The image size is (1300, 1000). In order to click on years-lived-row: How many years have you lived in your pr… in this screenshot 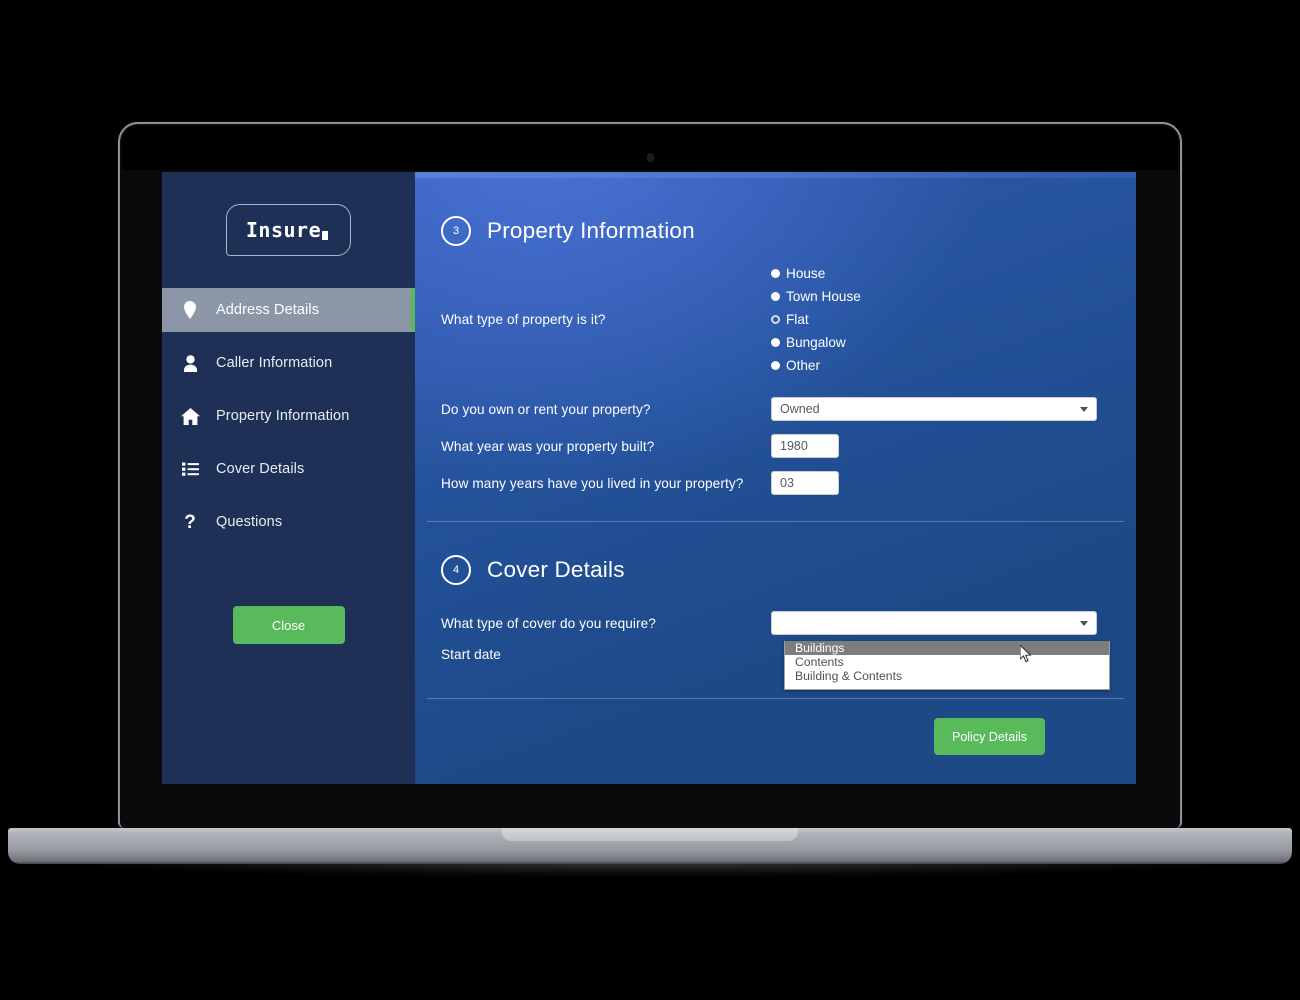, I will do `click(775, 483)`.